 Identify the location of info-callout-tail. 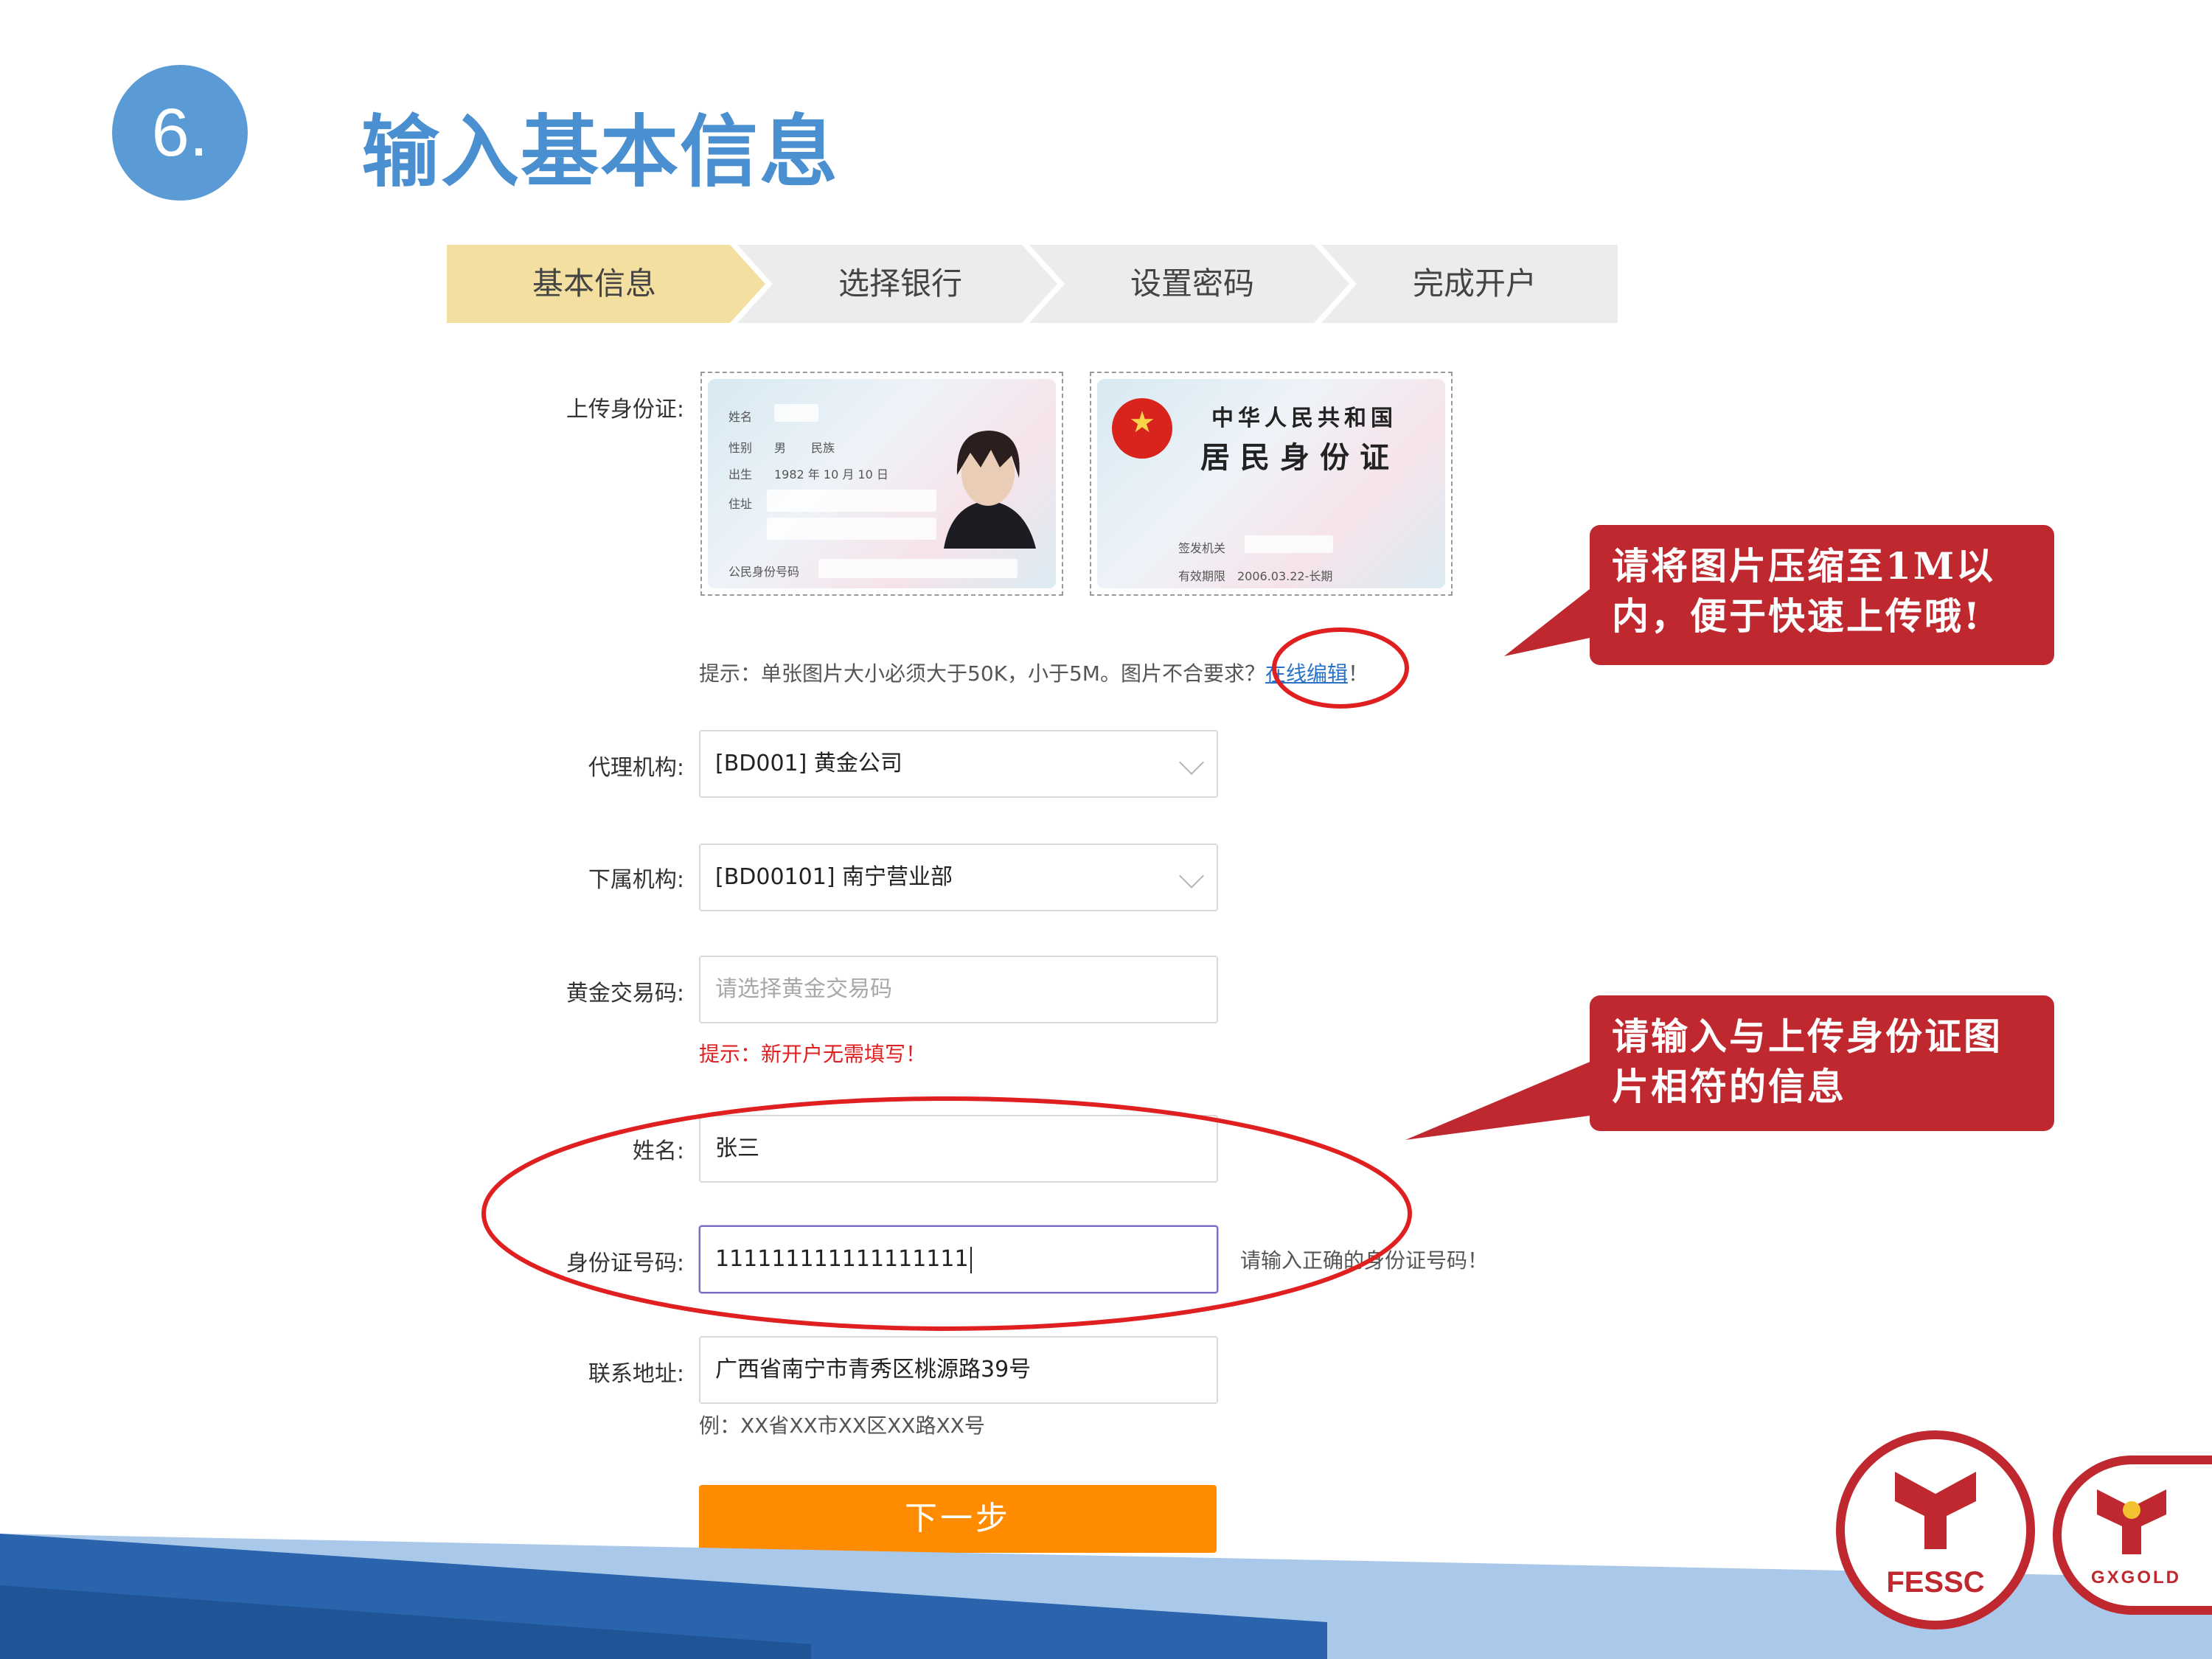
(1506, 1097).